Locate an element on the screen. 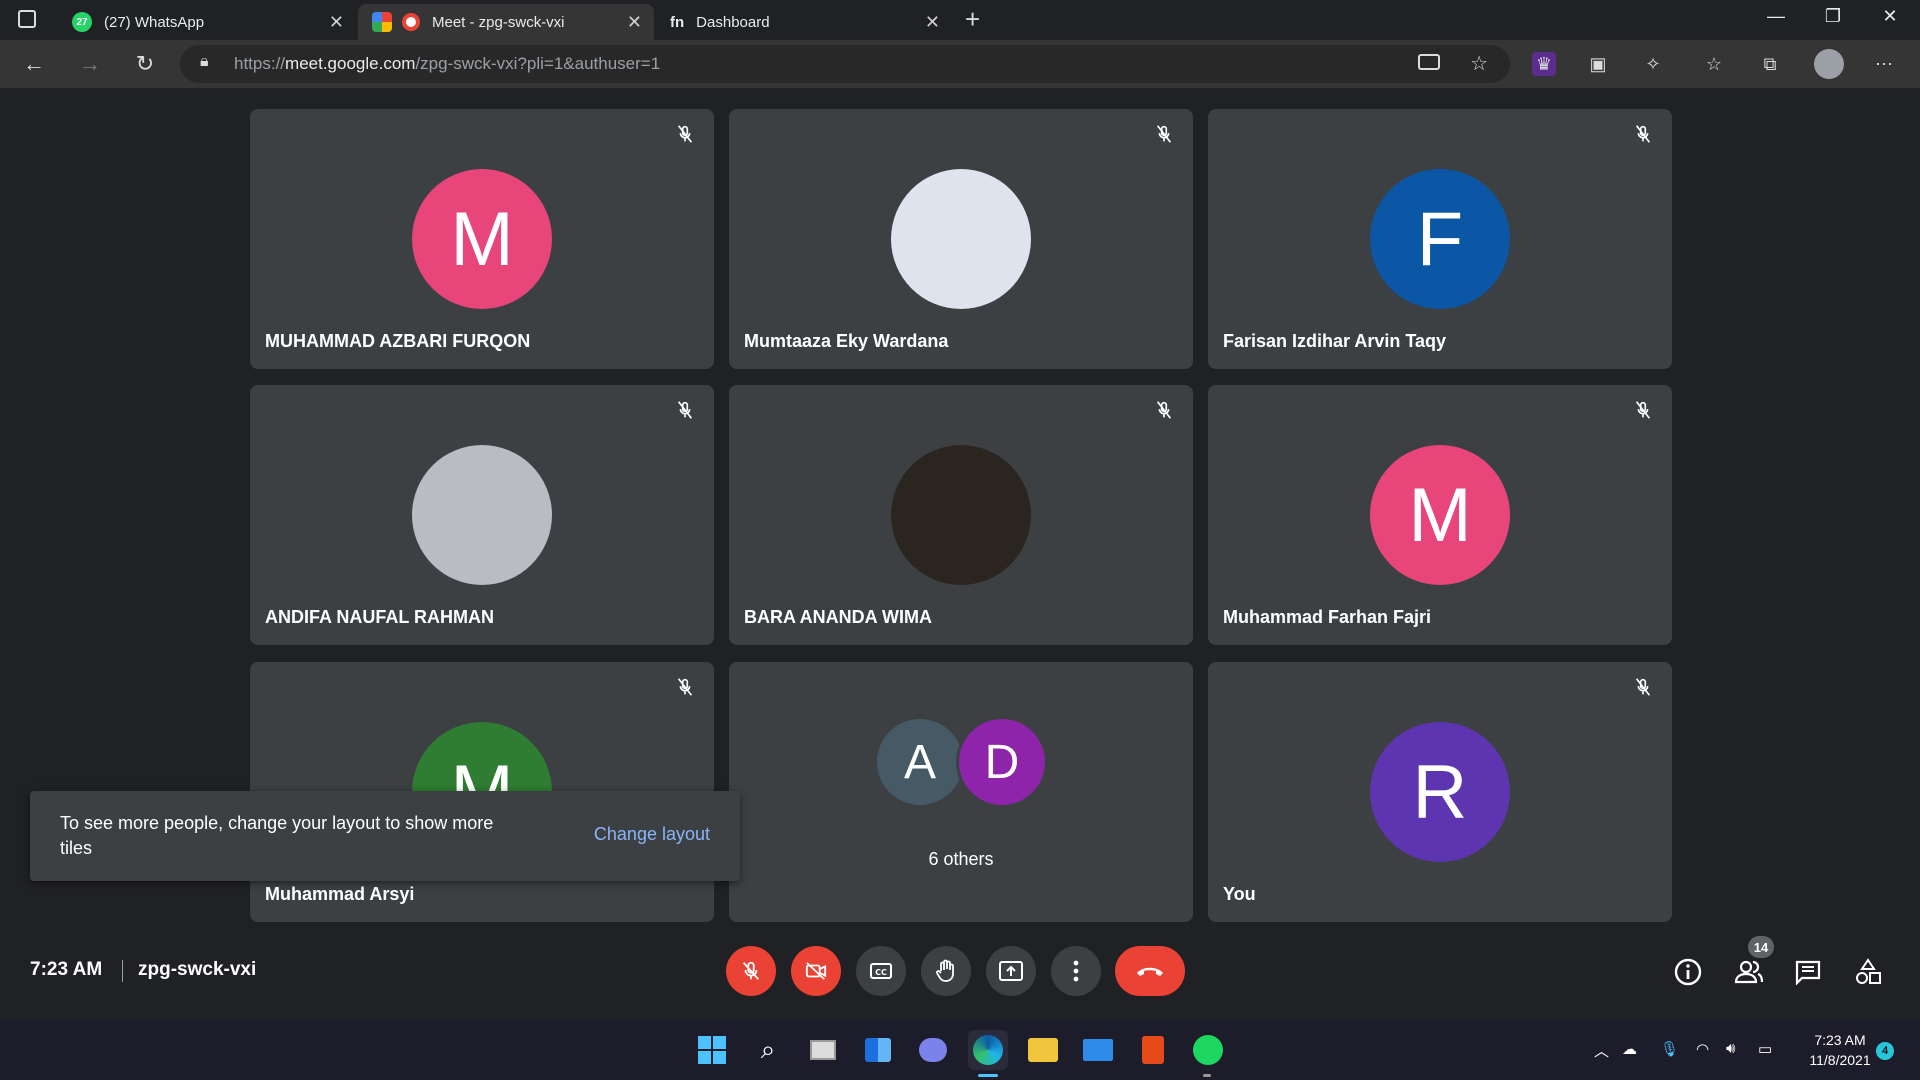  teams-chat-icon is located at coordinates (933, 1050).